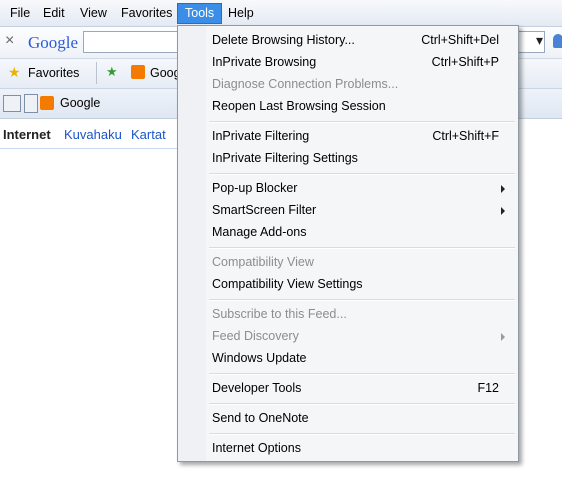 The height and width of the screenshot is (487, 562). What do you see at coordinates (112, 72) in the screenshot?
I see `add-favorite-icon: ★` at bounding box center [112, 72].